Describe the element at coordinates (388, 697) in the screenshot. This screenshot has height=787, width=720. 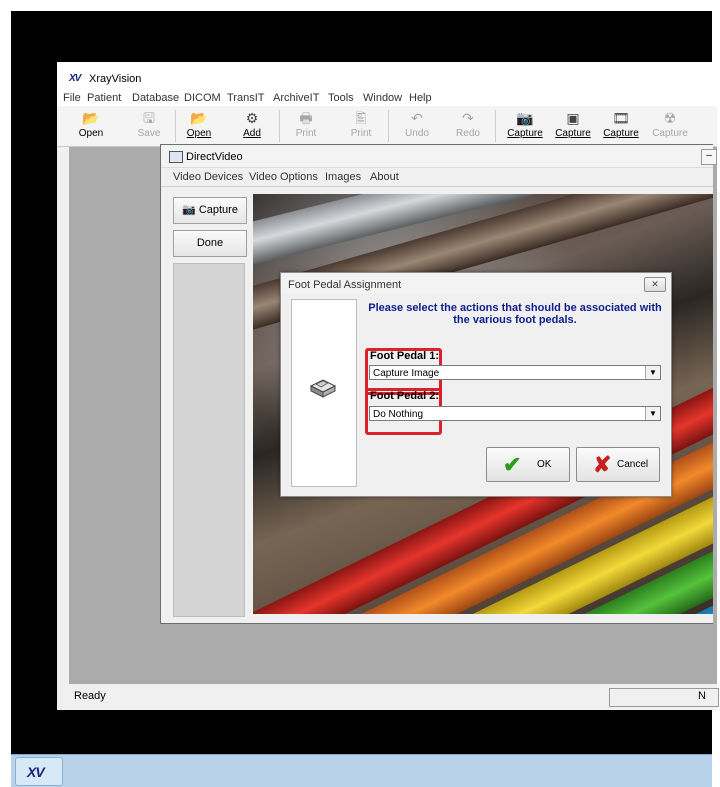
I see `status-bar: Ready N` at that location.